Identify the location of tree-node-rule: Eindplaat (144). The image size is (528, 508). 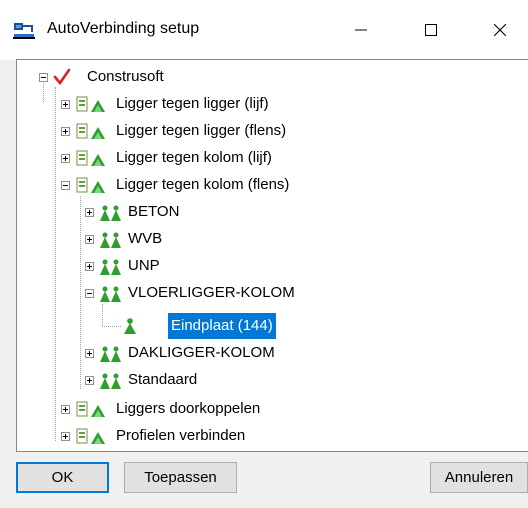
(267, 326).